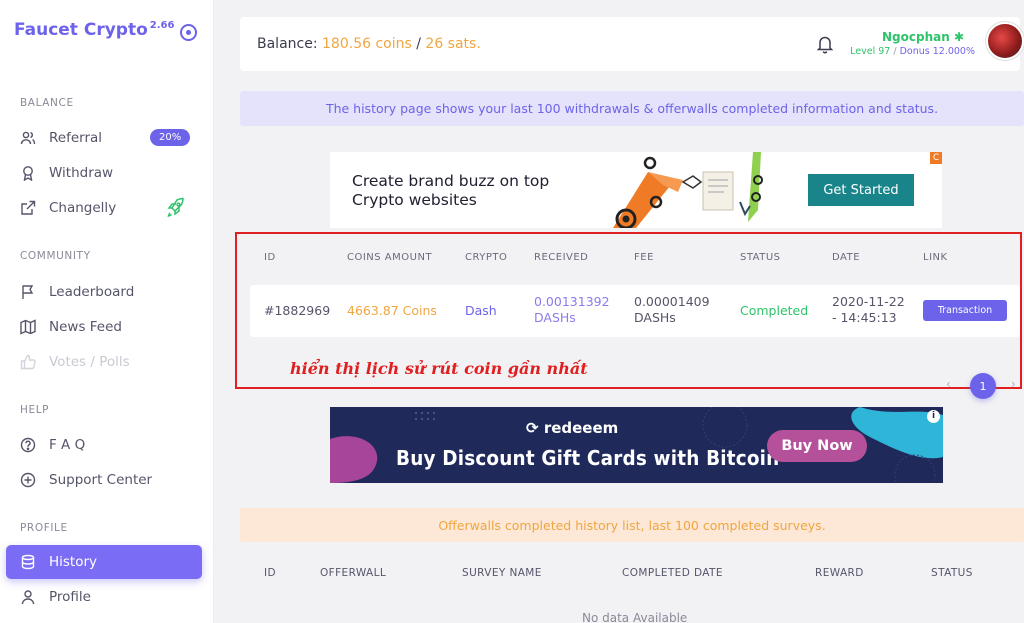  Describe the element at coordinates (28, 173) in the screenshot. I see `award-icon` at that location.